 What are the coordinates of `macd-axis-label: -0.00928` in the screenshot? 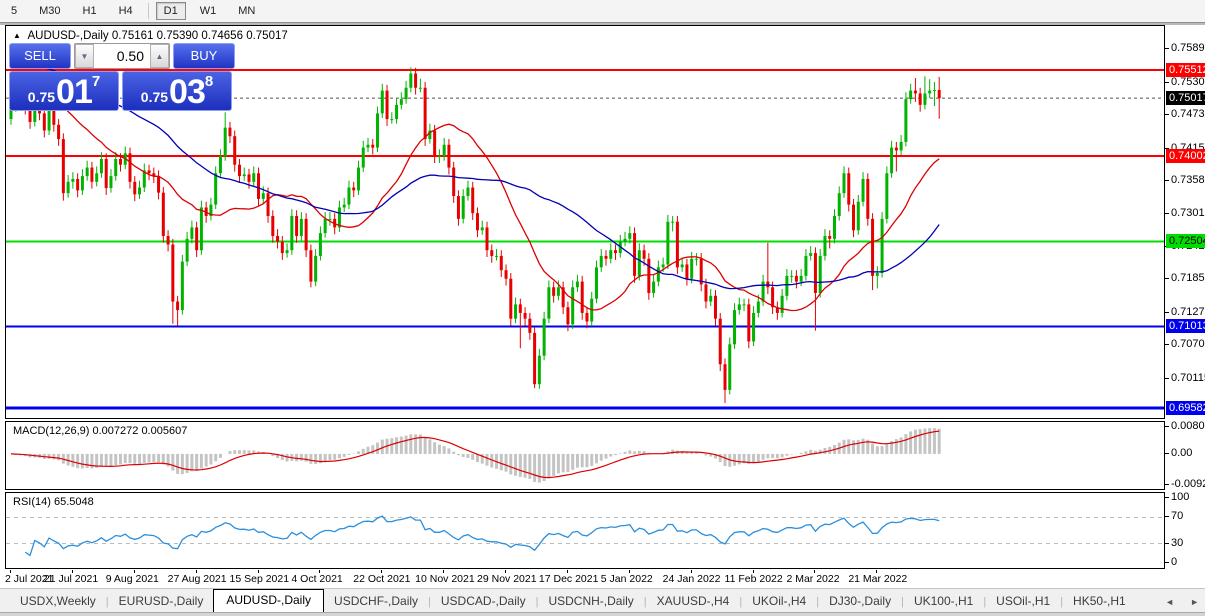 It's located at (1188, 484).